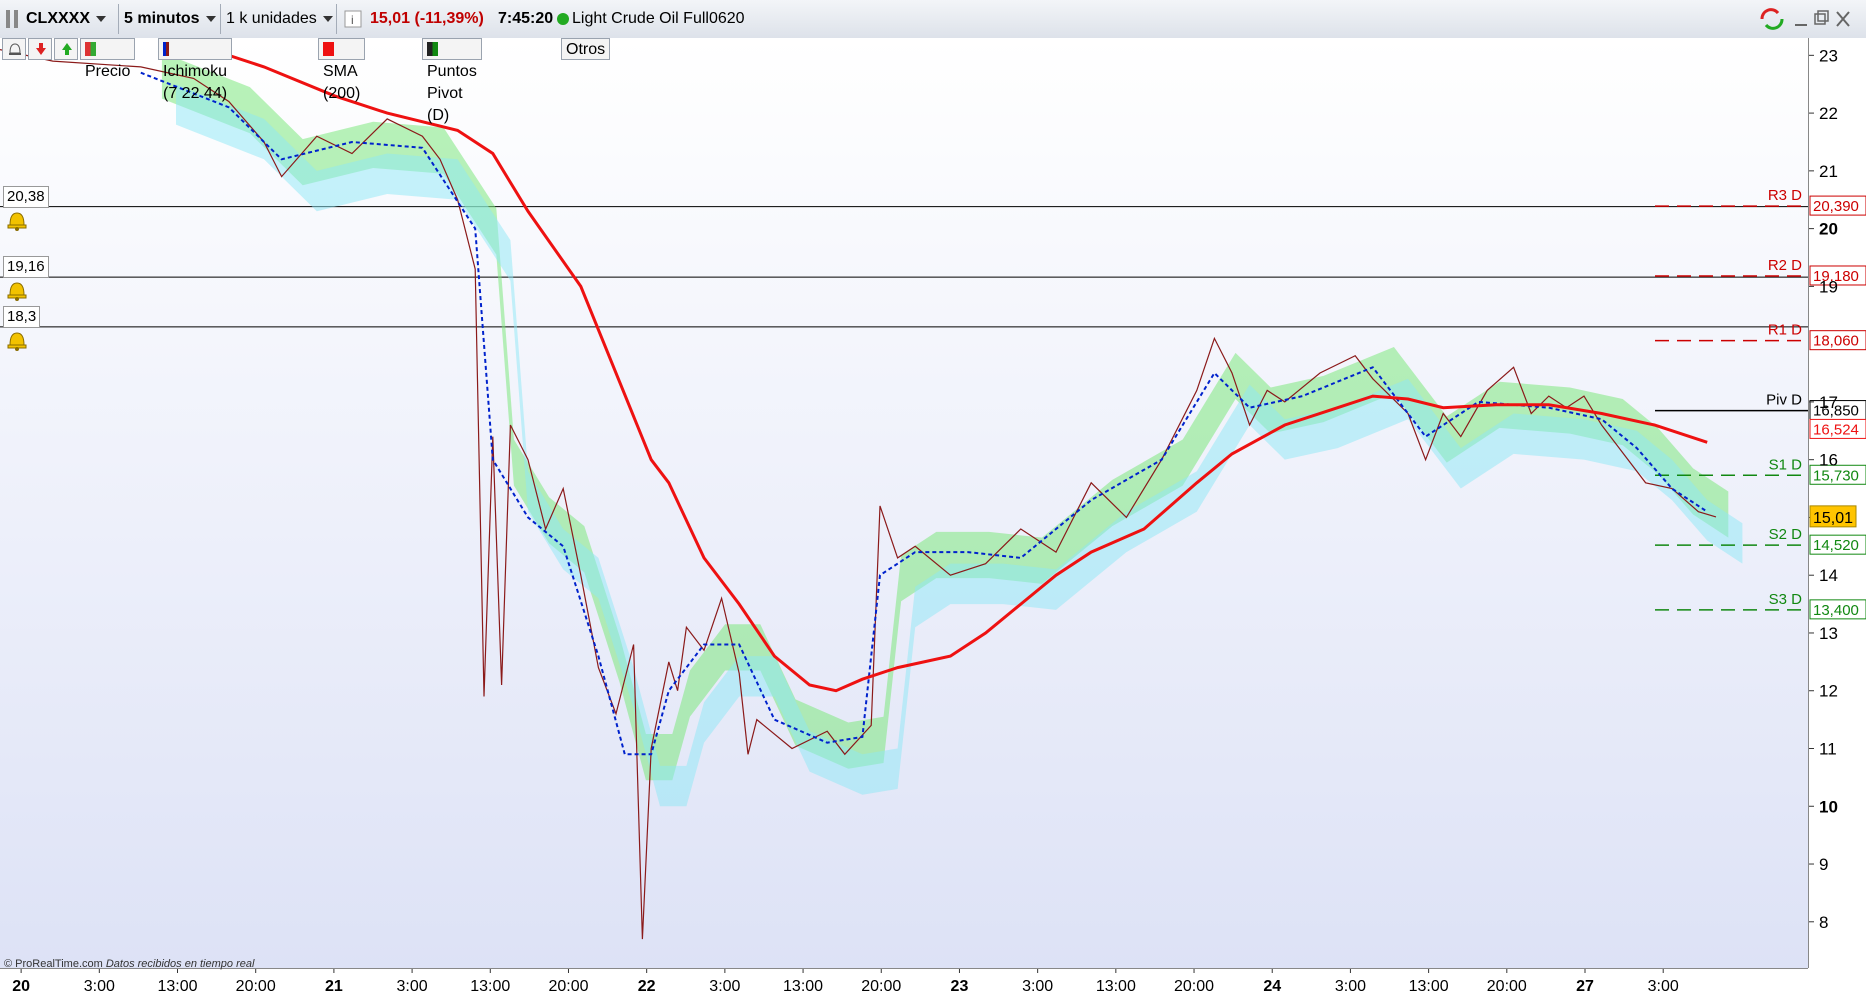 This screenshot has width=1866, height=1005. Describe the element at coordinates (1784, 400) in the screenshot. I see `pivot-name: Piv D` at that location.